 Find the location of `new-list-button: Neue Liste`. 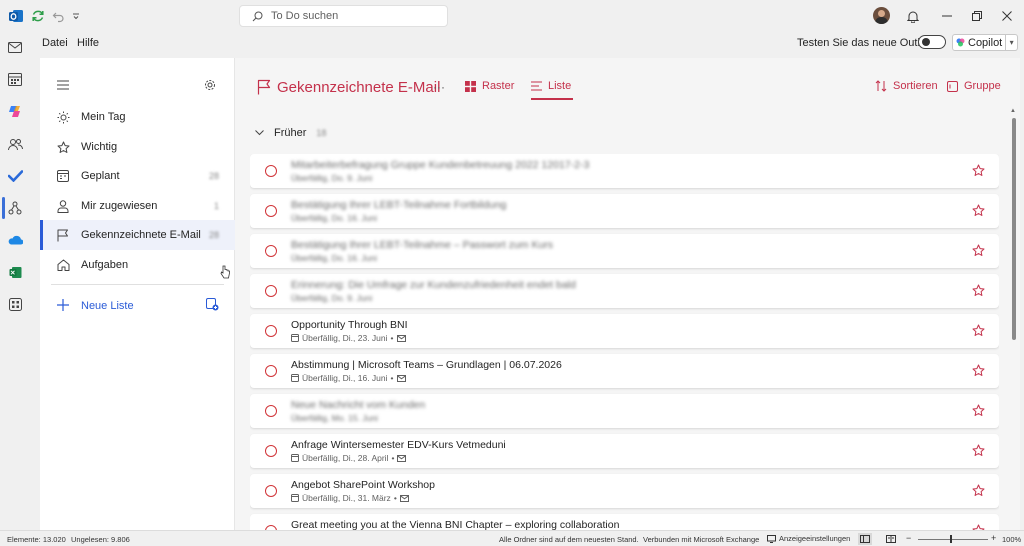

new-list-button: Neue Liste is located at coordinates (137, 306).